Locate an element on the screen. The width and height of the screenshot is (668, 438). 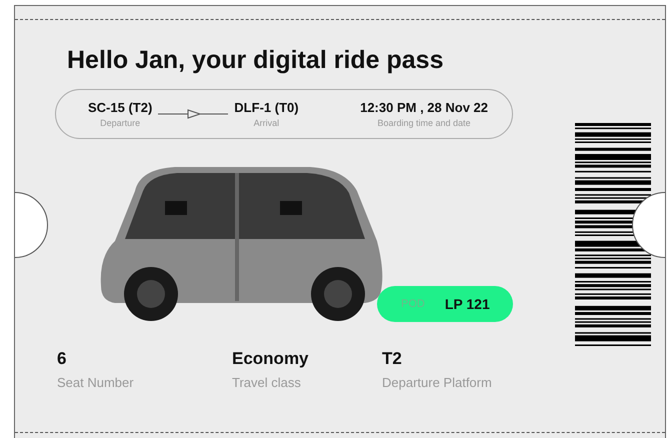
boarding-value: 12:30 PM , 28 Nov 22 is located at coordinates (424, 107).